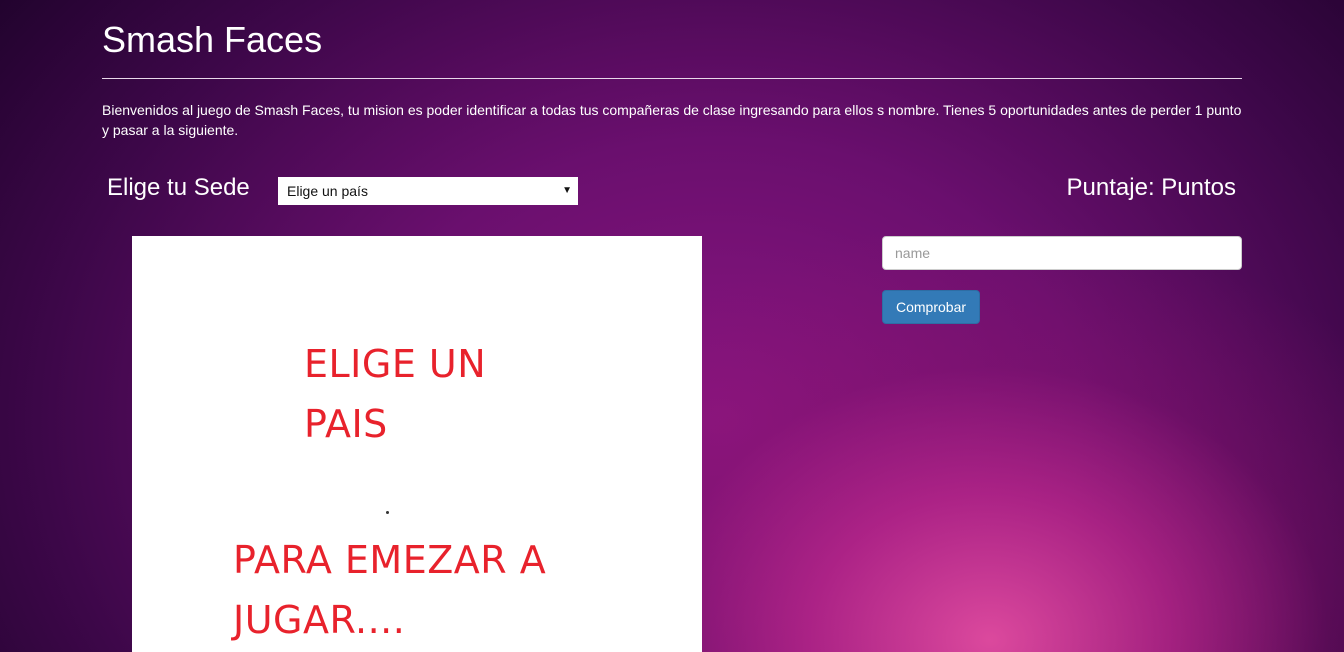  What do you see at coordinates (212, 39) in the screenshot?
I see `page-title: Smash Faces` at bounding box center [212, 39].